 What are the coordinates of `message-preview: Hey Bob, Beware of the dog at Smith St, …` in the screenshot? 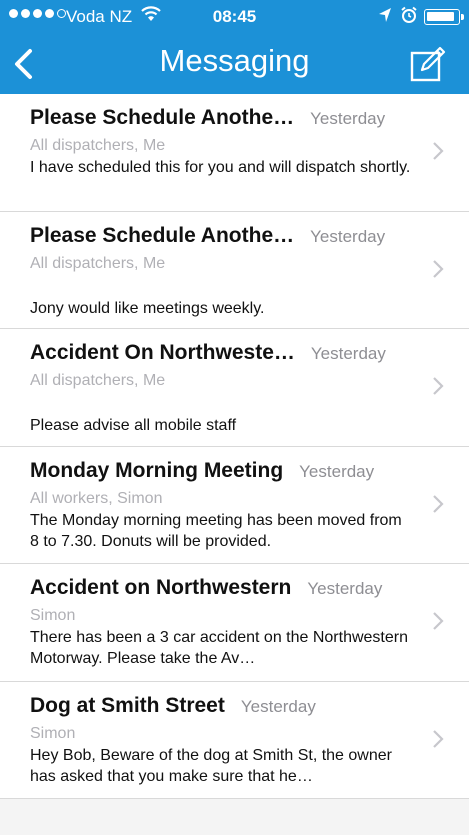 It's located at (211, 765).